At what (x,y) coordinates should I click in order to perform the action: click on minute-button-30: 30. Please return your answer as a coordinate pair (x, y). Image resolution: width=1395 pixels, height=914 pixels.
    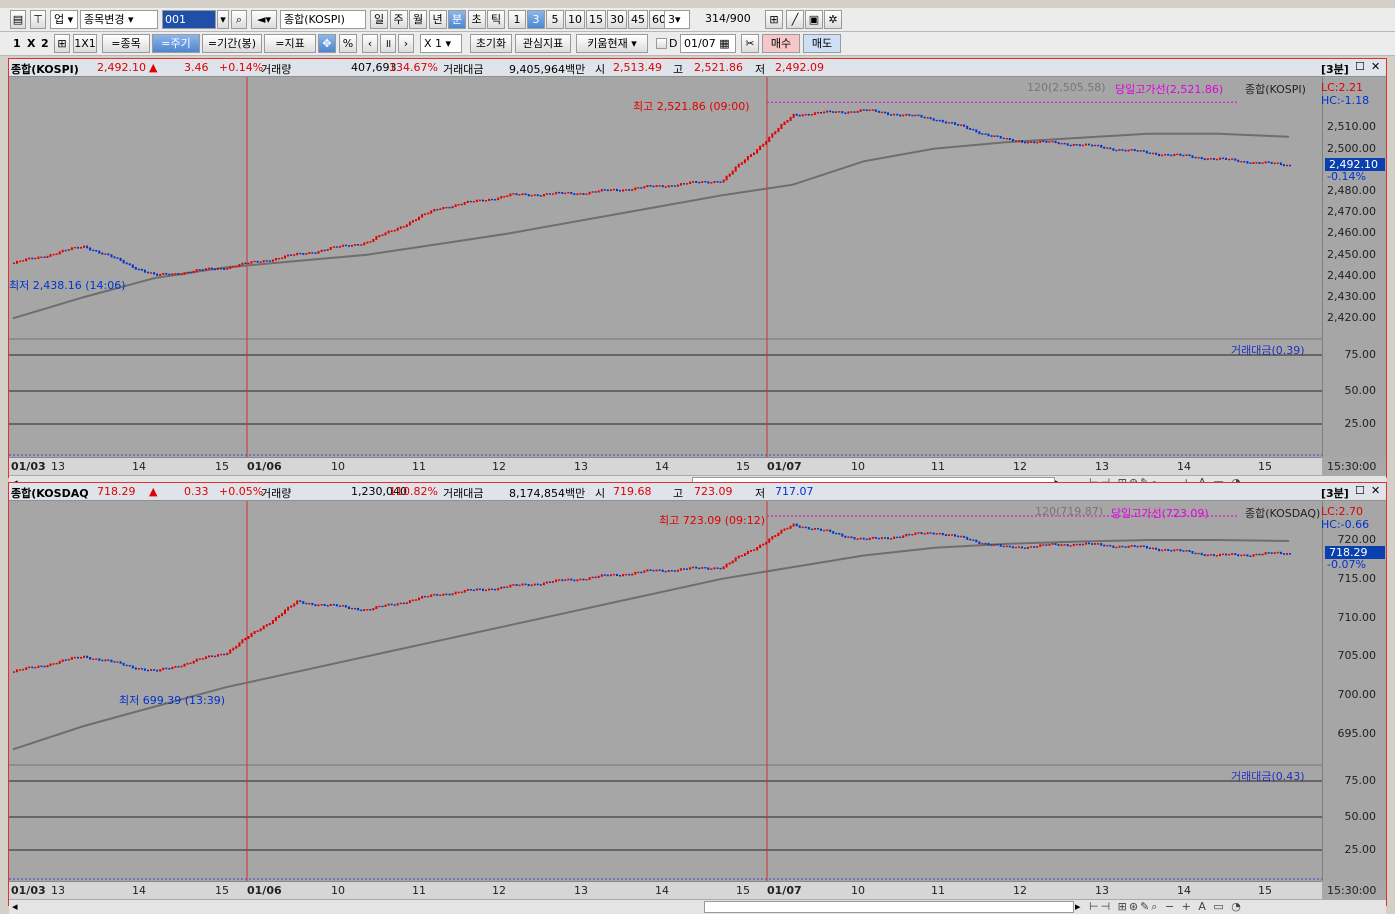
    Looking at the image, I should click on (617, 19).